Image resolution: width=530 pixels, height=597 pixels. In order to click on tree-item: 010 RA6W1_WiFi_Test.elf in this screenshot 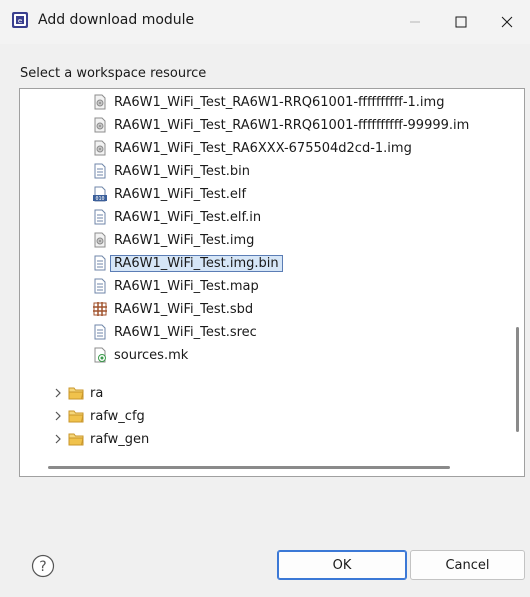, I will do `click(169, 194)`.